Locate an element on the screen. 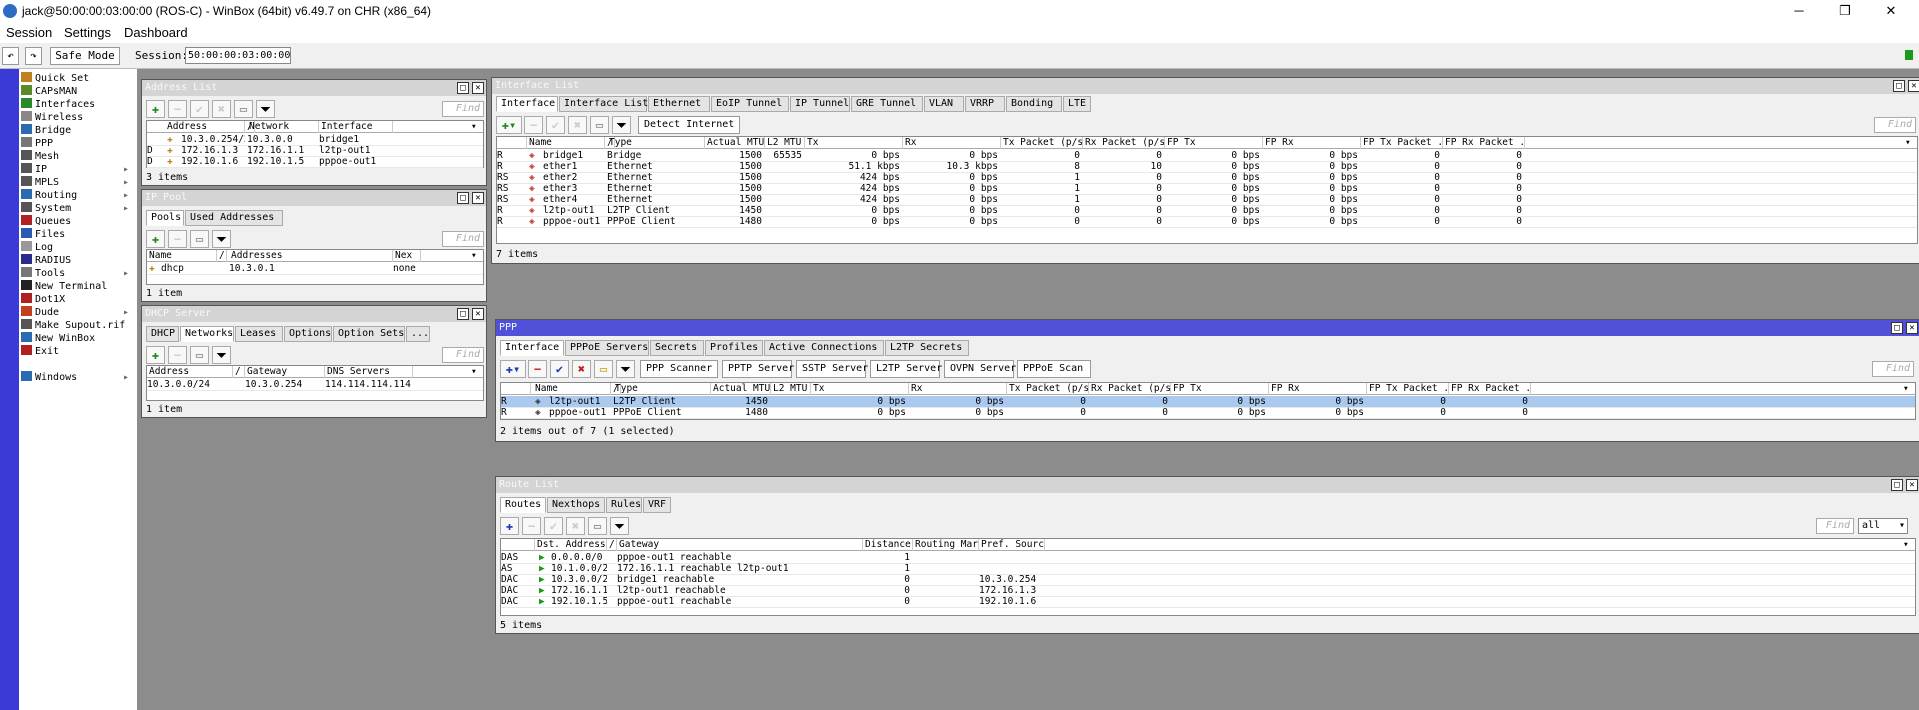  column-header: DNS Servers is located at coordinates (369, 372).